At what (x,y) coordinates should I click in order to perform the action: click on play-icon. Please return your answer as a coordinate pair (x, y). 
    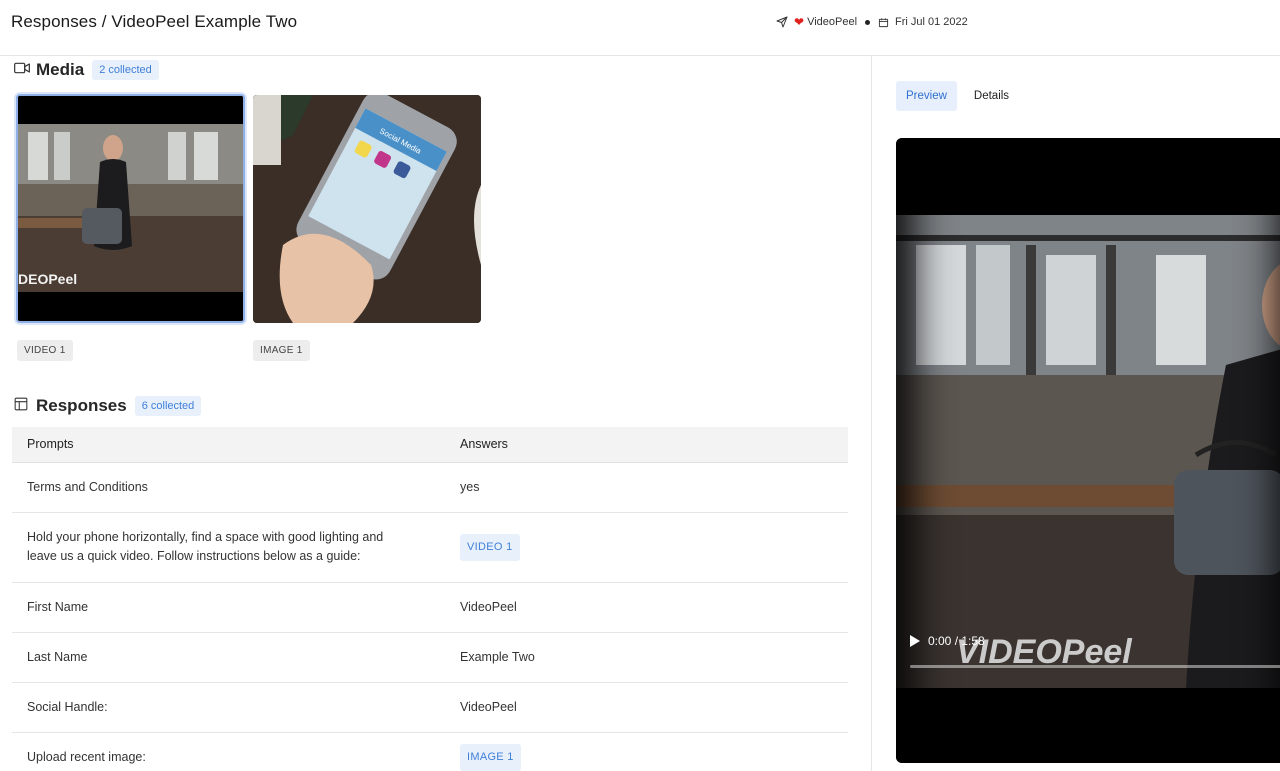
    Looking at the image, I should click on (915, 641).